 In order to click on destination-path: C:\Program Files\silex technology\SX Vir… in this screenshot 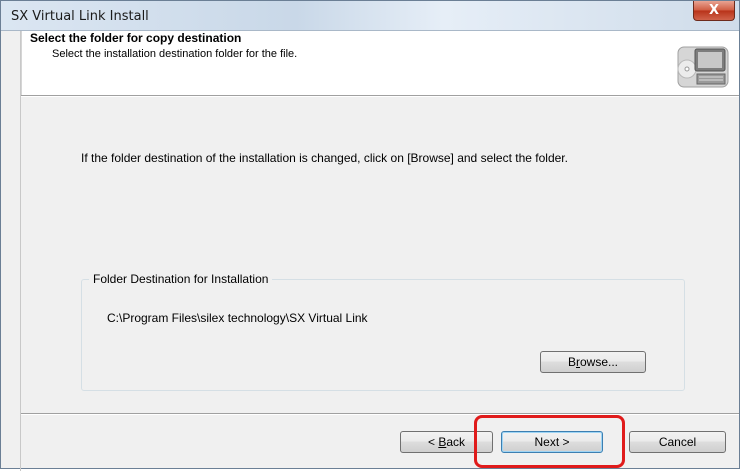, I will do `click(237, 318)`.